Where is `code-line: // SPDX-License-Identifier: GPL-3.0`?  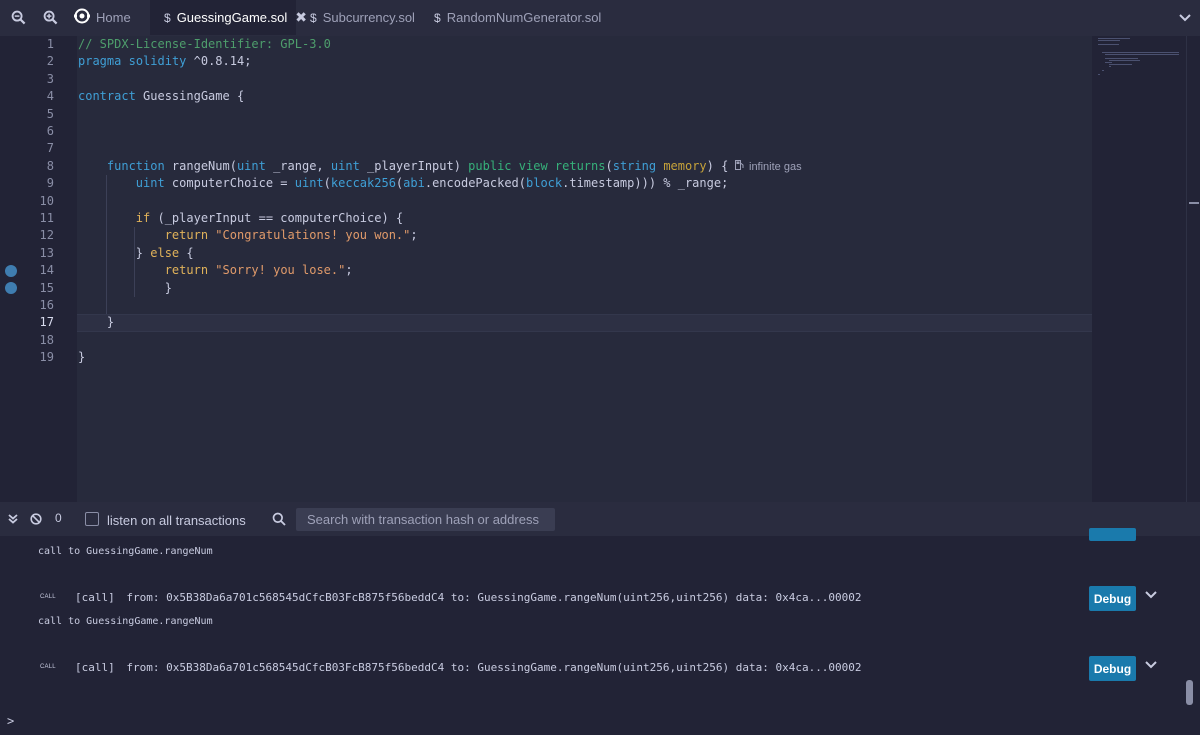
code-line: // SPDX-License-Identifier: GPL-3.0 is located at coordinates (584, 44).